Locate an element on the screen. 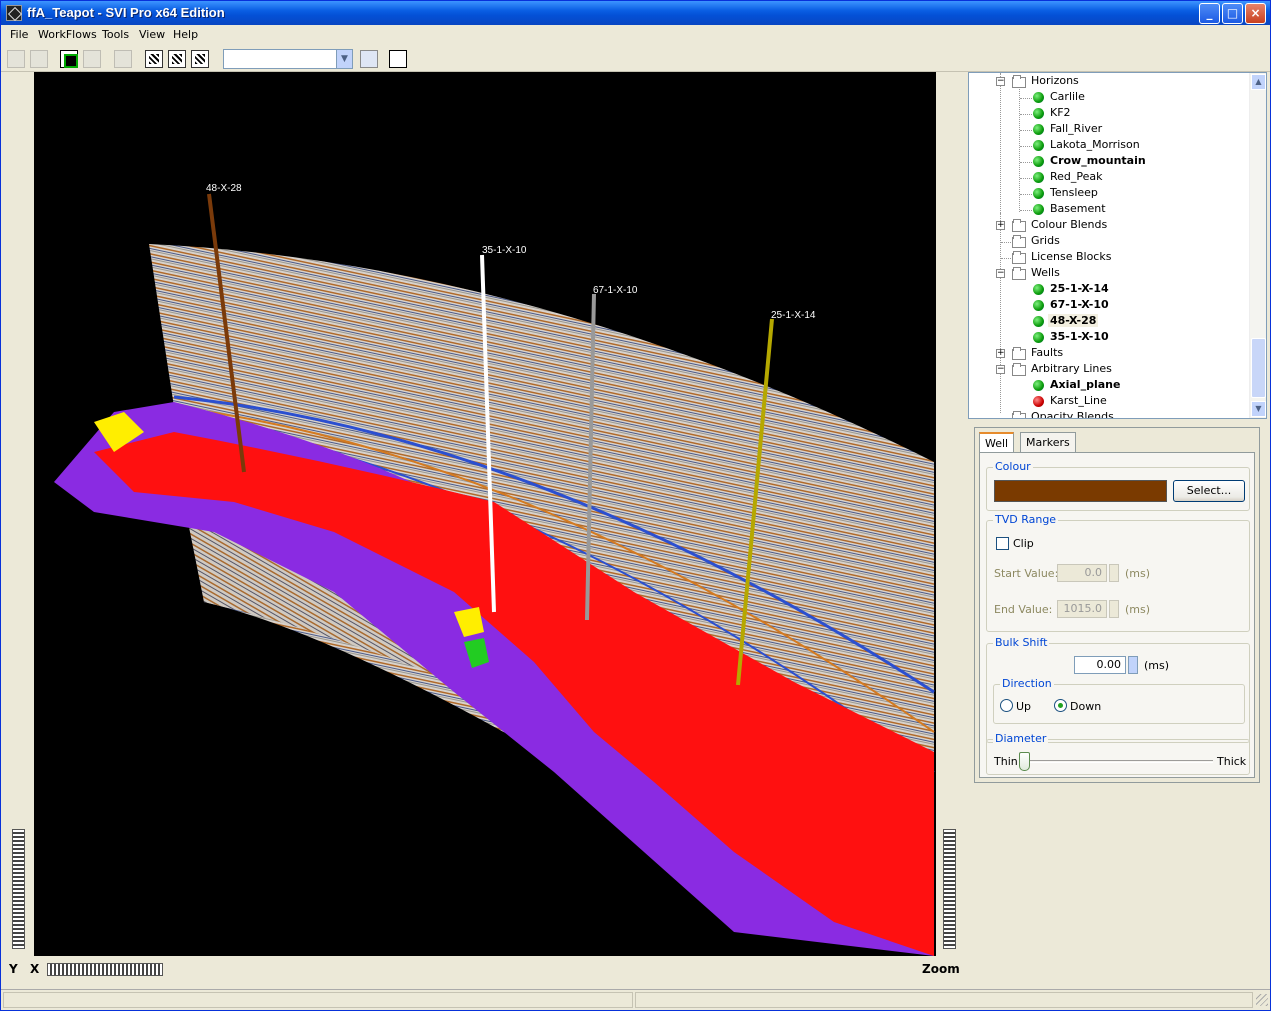 The image size is (1271, 1011). diameter-slider-thumb is located at coordinates (1024, 761).